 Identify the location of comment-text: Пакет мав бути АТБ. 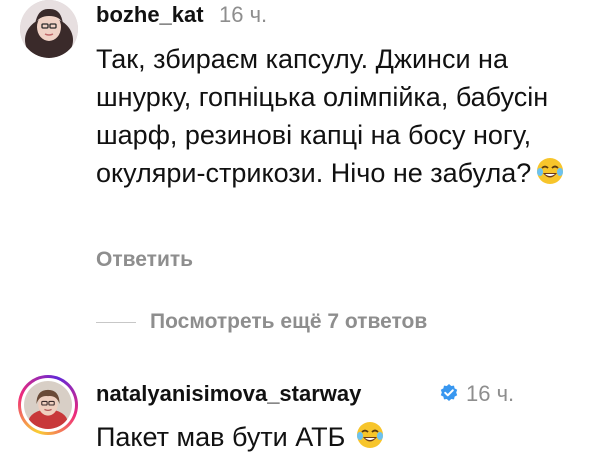
(221, 437).